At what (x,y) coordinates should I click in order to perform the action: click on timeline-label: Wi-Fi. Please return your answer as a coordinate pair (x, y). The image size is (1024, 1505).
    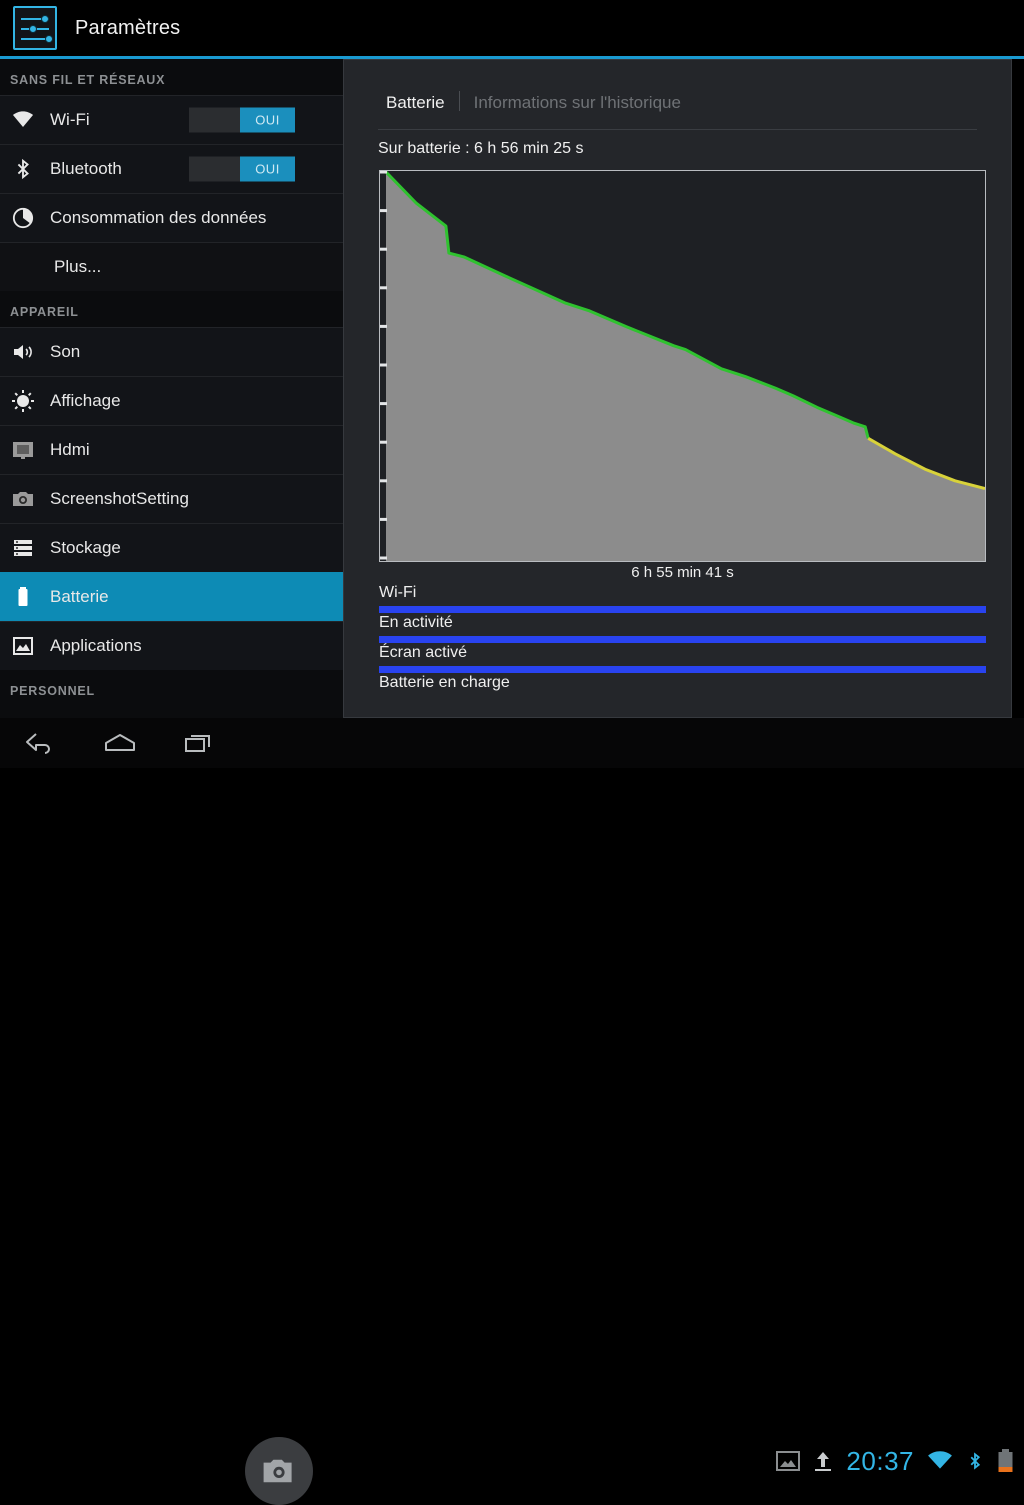
    Looking at the image, I should click on (398, 592).